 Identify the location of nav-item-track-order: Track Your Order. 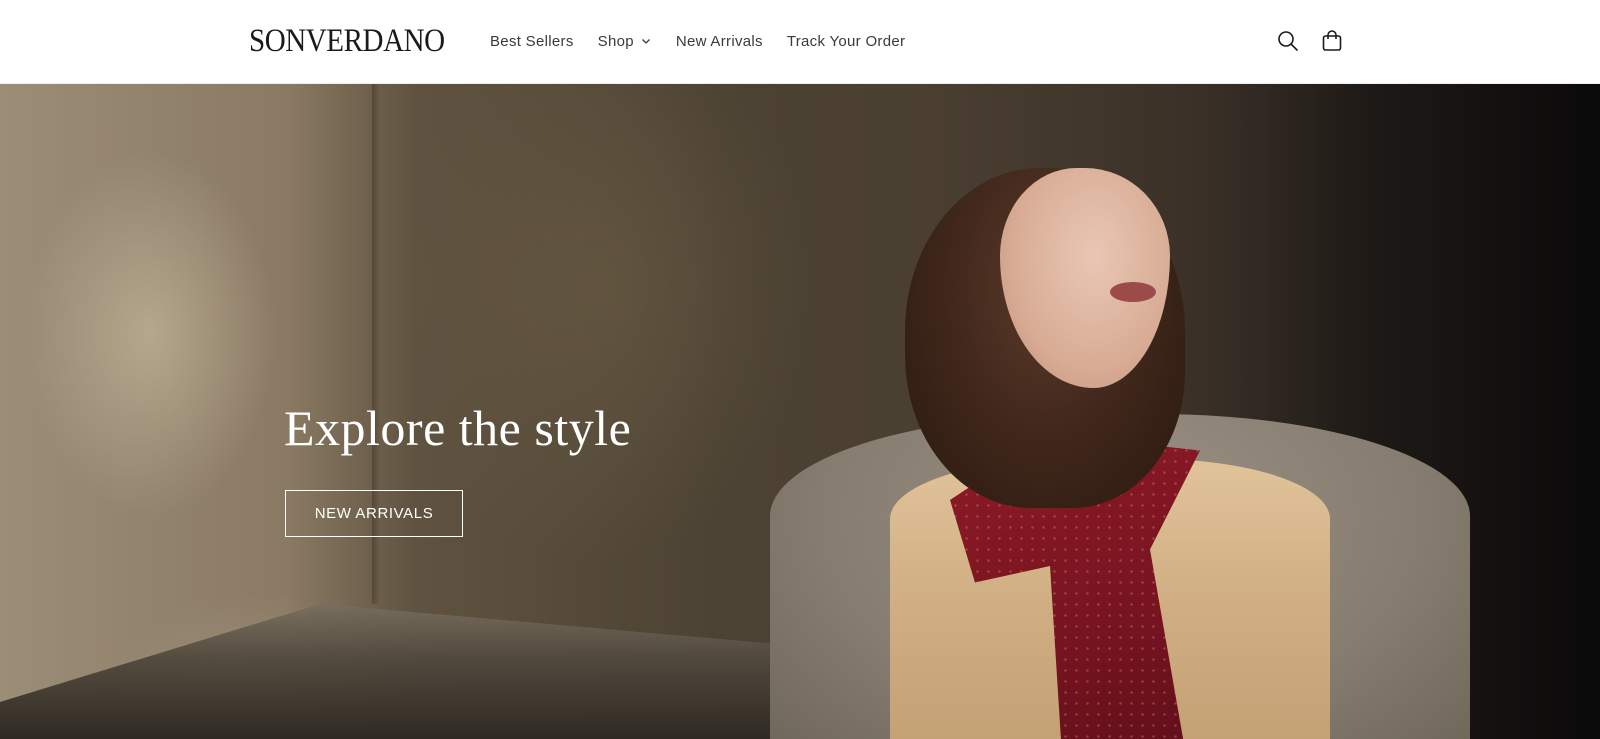
(846, 41).